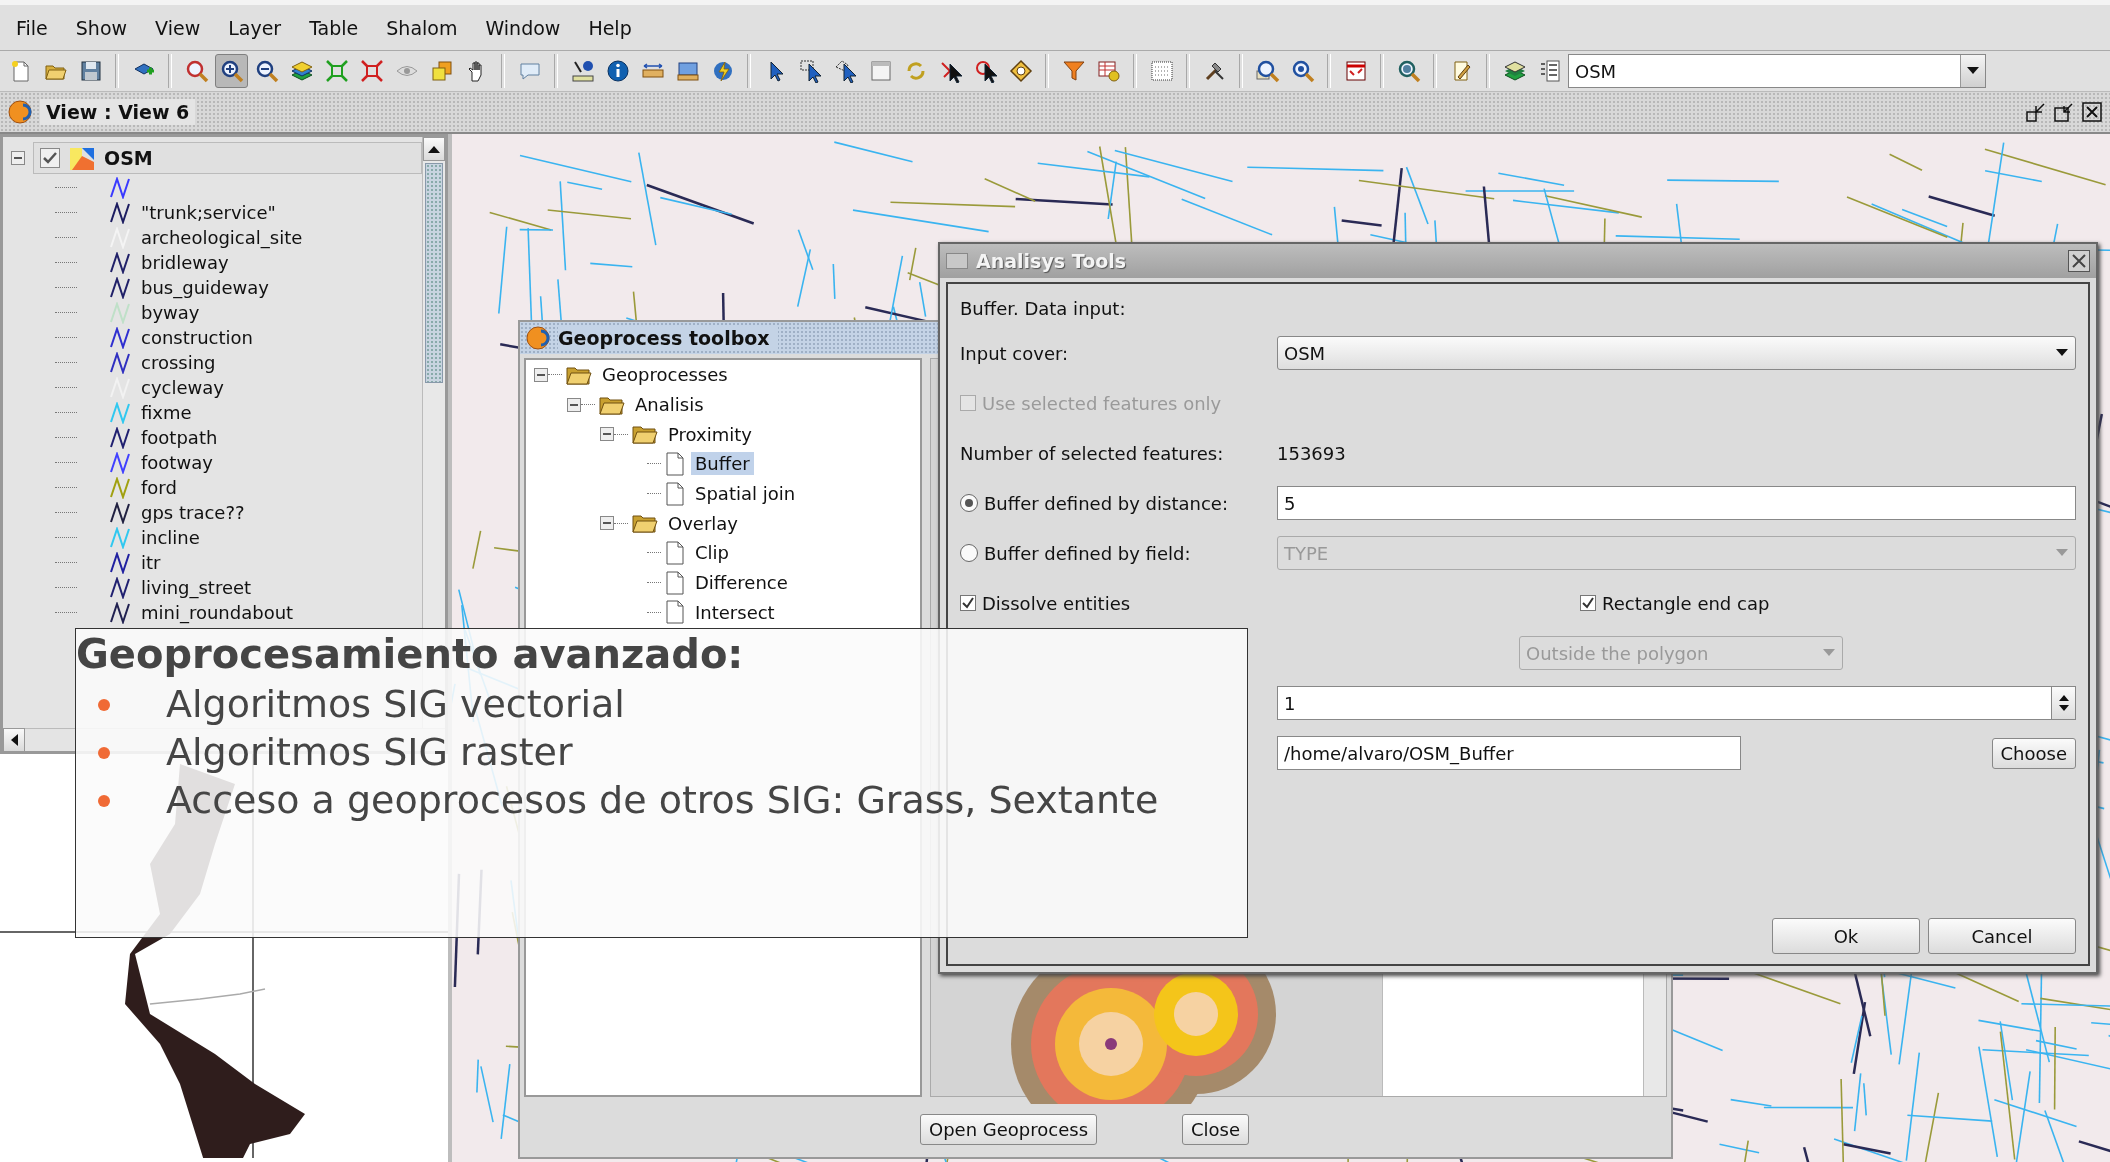  What do you see at coordinates (523, 27) in the screenshot?
I see `menu-item: Window` at bounding box center [523, 27].